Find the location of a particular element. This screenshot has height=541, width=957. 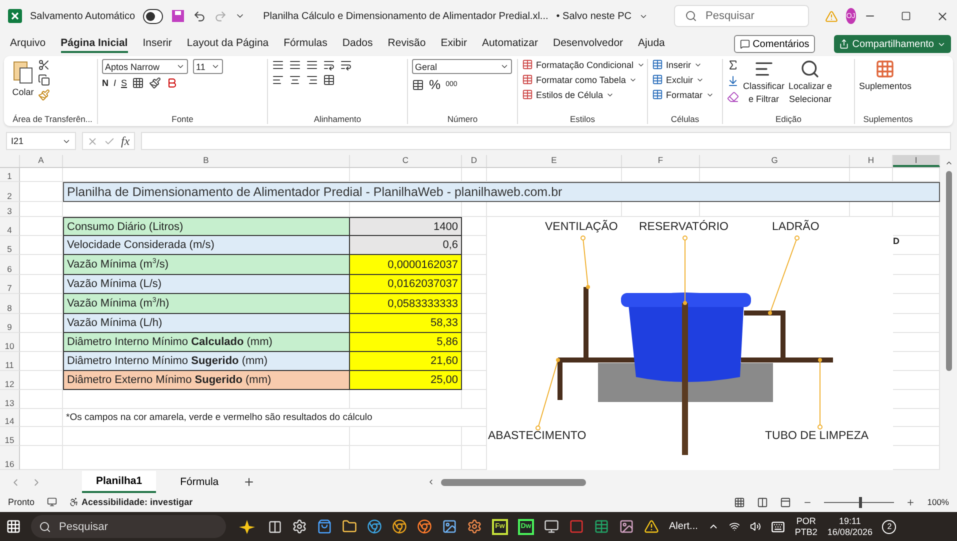

row-header: 12 is located at coordinates (10, 380).